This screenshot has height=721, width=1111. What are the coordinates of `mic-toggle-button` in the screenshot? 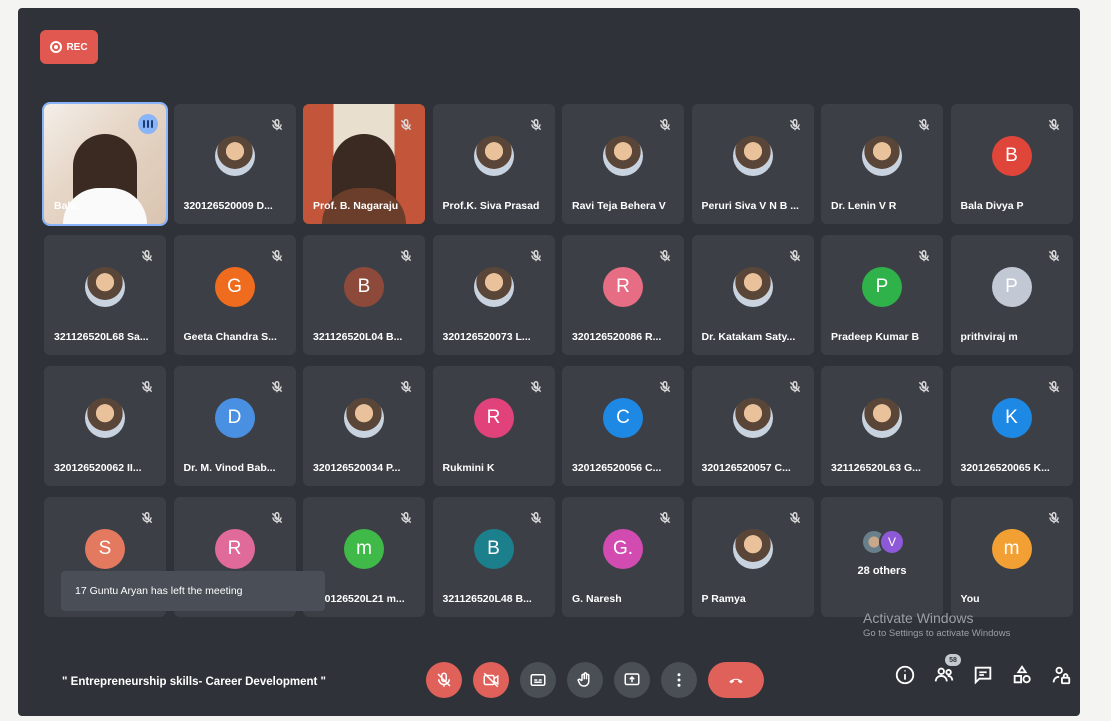 It's located at (444, 680).